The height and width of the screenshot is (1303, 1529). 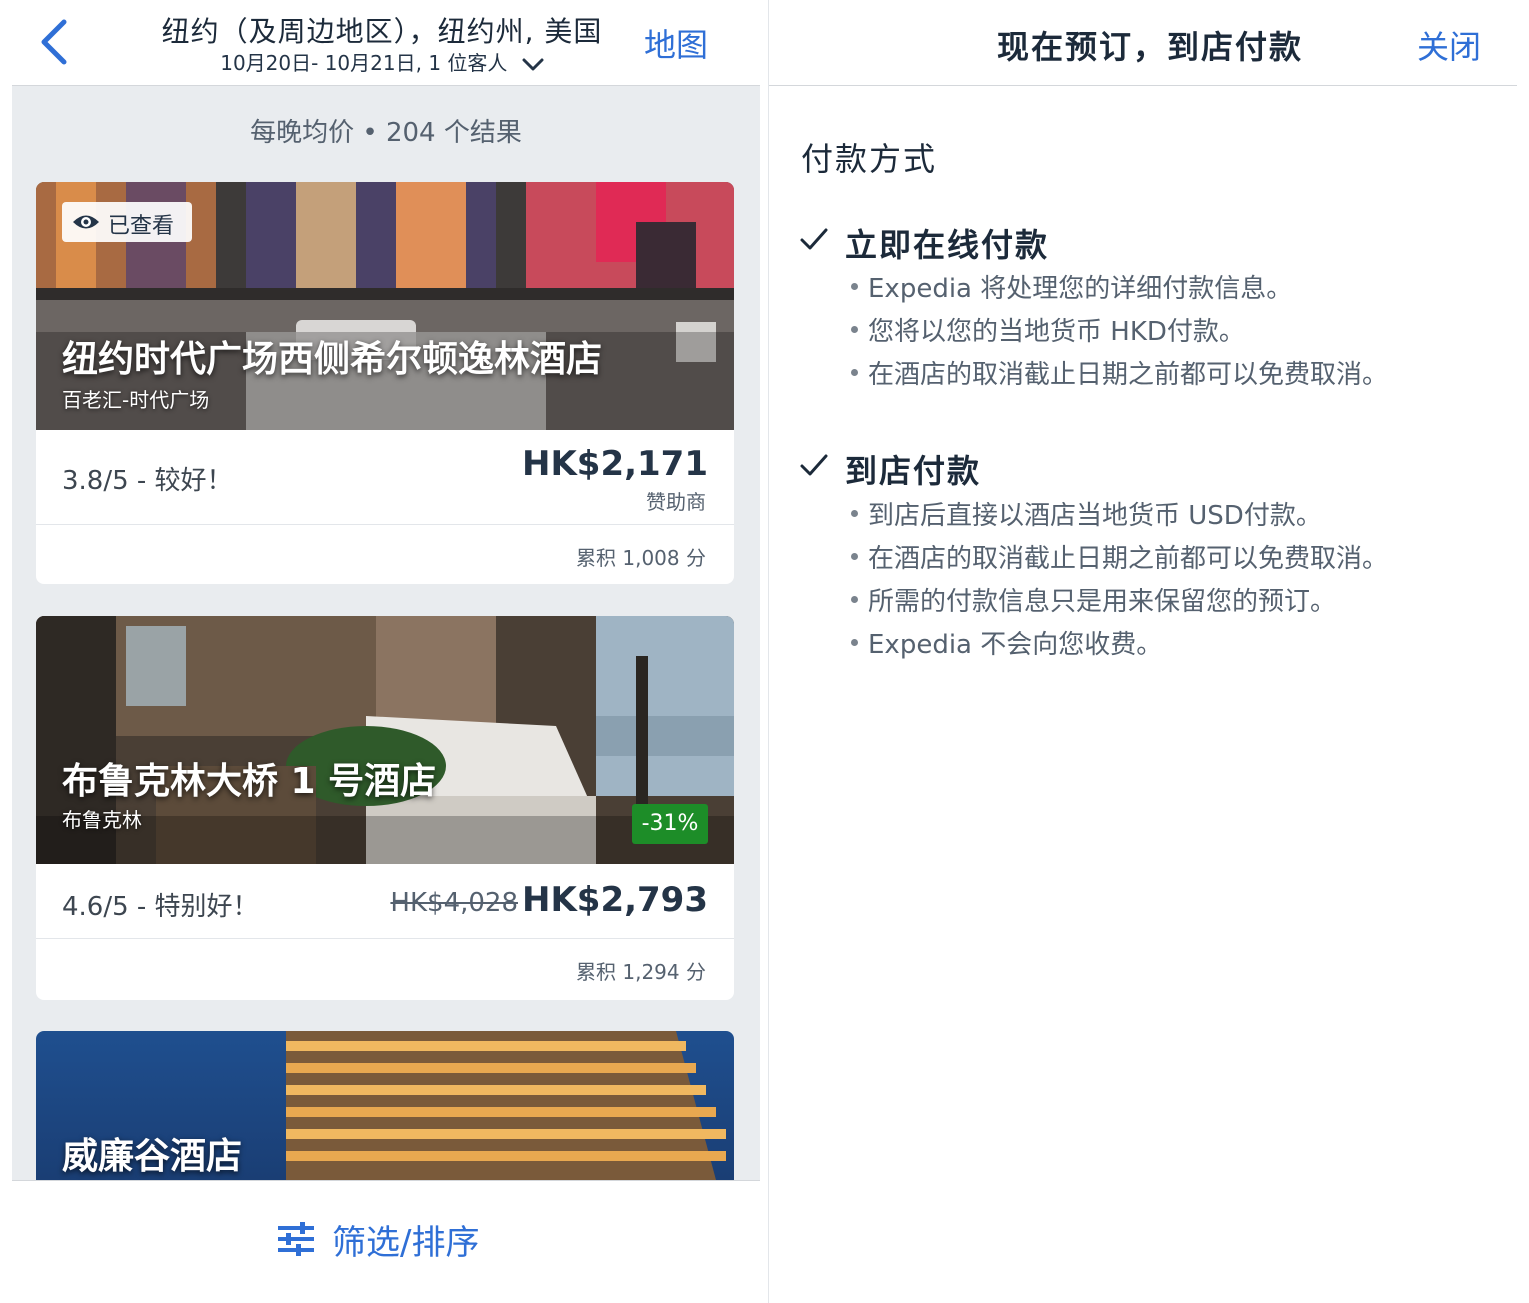 I want to click on sponsored-label: 赞助商, so click(x=676, y=502).